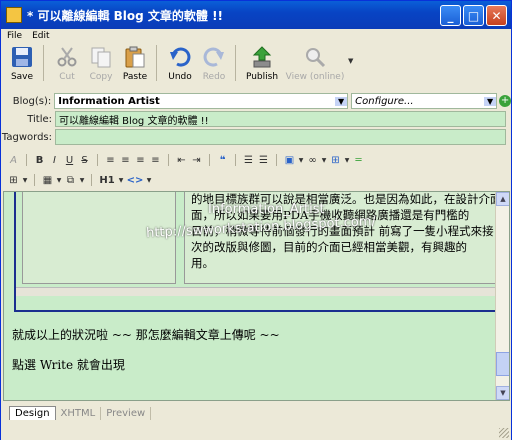 The height and width of the screenshot is (440, 512). I want to click on cut-button: Cut, so click(67, 62).